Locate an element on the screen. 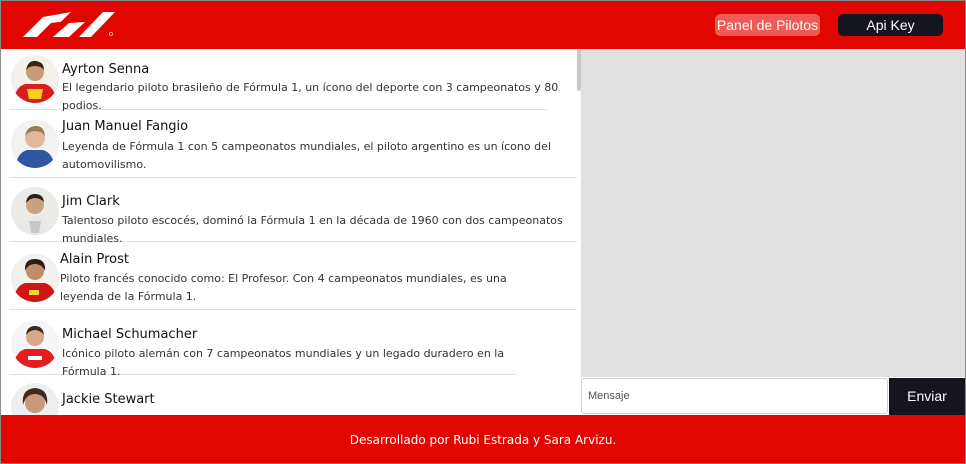 The width and height of the screenshot is (966, 464). driver-photo-schumacher is located at coordinates (35, 344).